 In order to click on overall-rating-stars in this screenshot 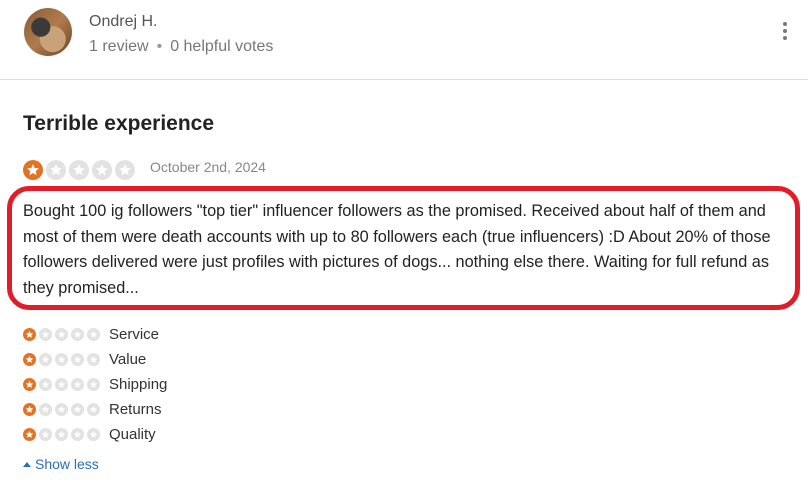, I will do `click(79, 170)`.